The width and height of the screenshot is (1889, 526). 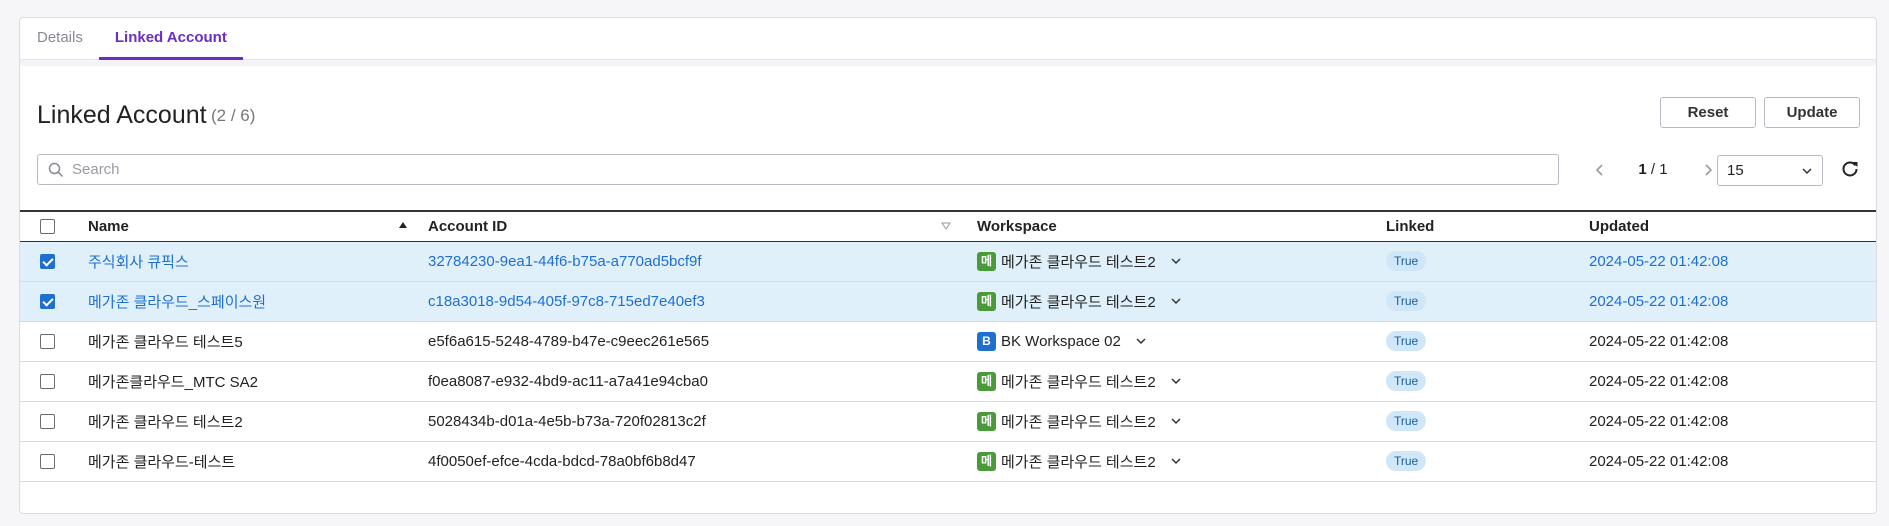 I want to click on row-name: 주식회사 큐픽스, so click(x=138, y=262).